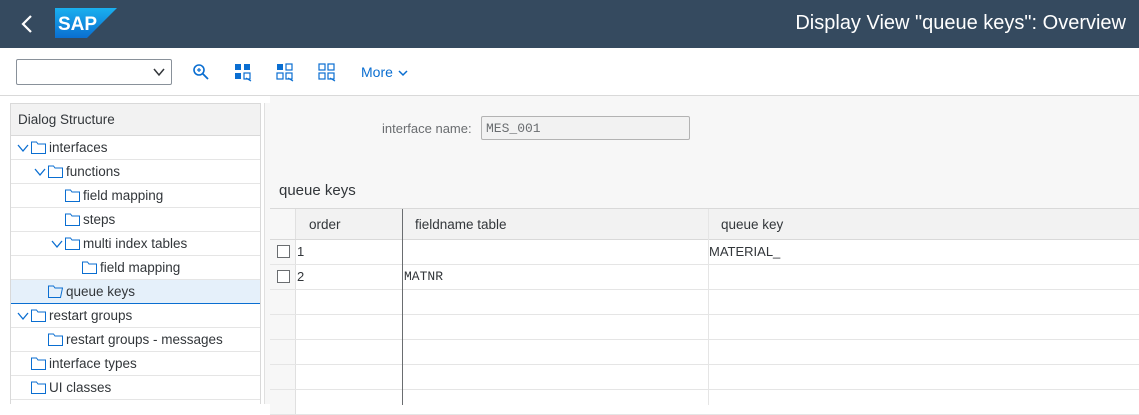 The width and height of the screenshot is (1139, 415). Describe the element at coordinates (80, 387) in the screenshot. I see `tree-item-label: UI classes` at that location.